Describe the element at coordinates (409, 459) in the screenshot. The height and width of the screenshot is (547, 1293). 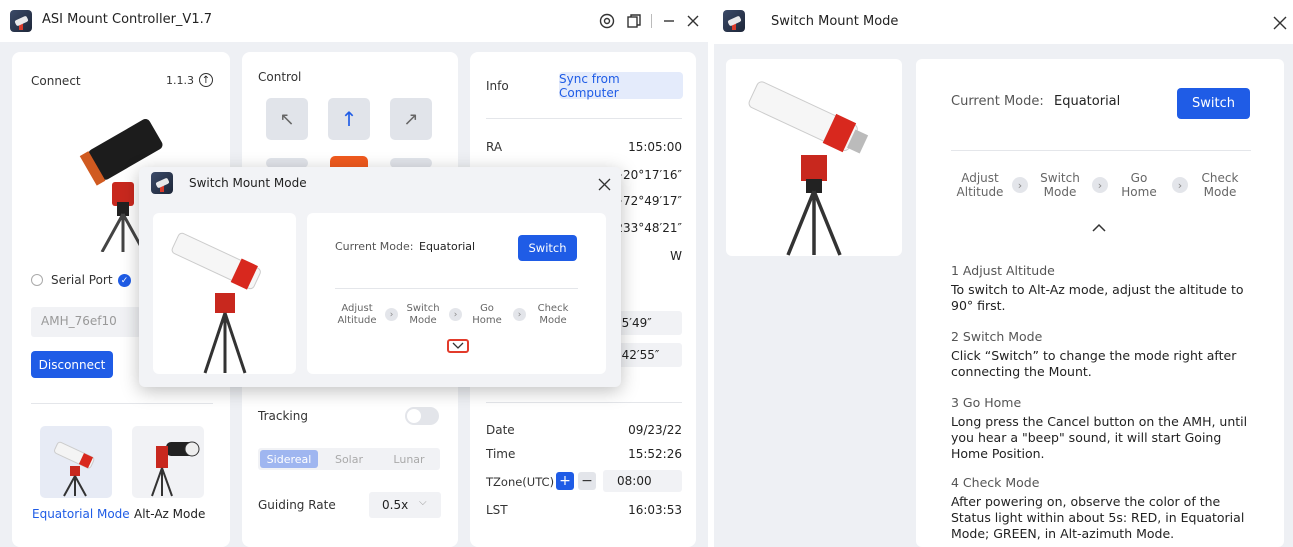
I see `rate-lunar: Lunar` at that location.